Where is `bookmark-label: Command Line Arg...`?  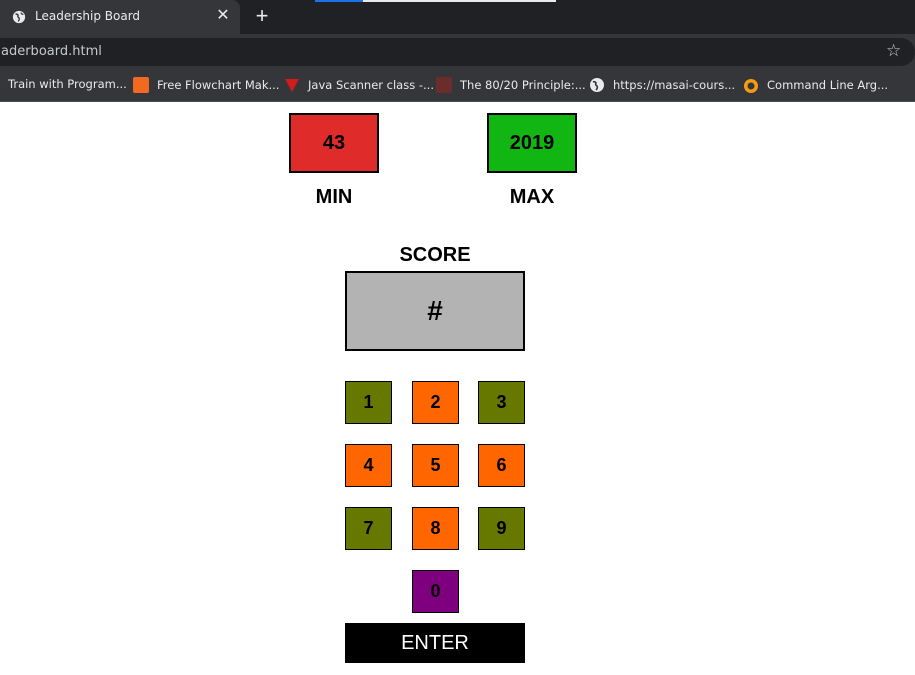
bookmark-label: Command Line Arg... is located at coordinates (828, 85).